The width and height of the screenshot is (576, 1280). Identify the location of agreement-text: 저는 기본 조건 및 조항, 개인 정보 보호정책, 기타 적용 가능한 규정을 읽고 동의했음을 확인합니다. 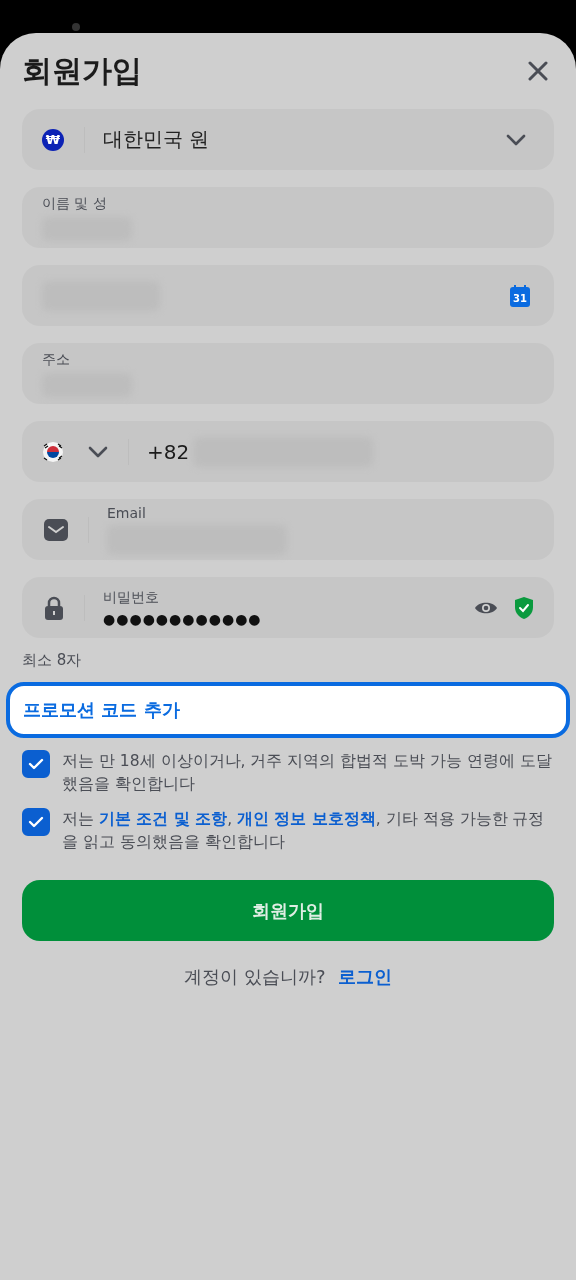
(304, 831).